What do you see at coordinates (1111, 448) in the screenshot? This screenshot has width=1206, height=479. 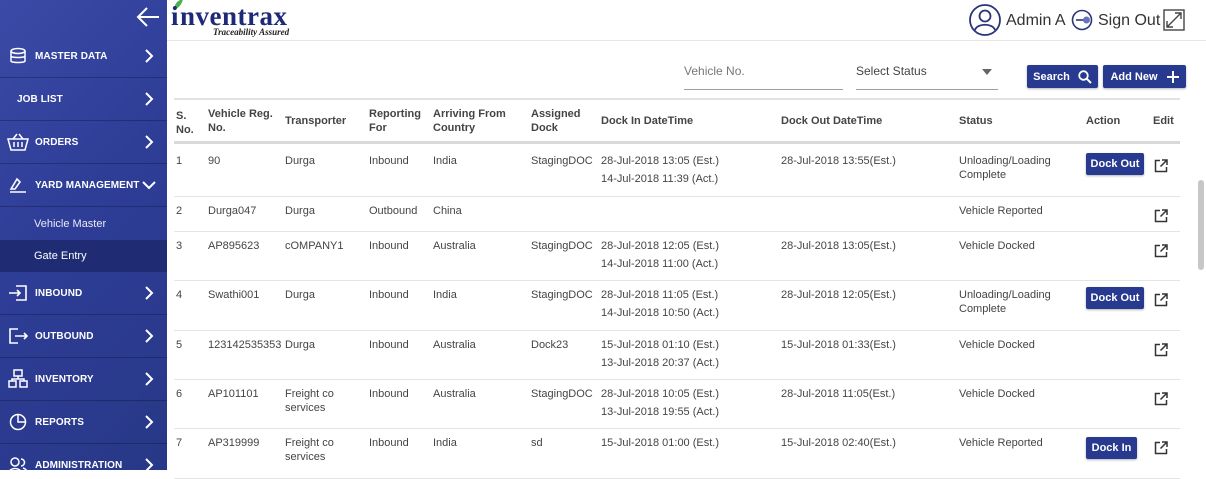 I see `action-button: Dock In` at bounding box center [1111, 448].